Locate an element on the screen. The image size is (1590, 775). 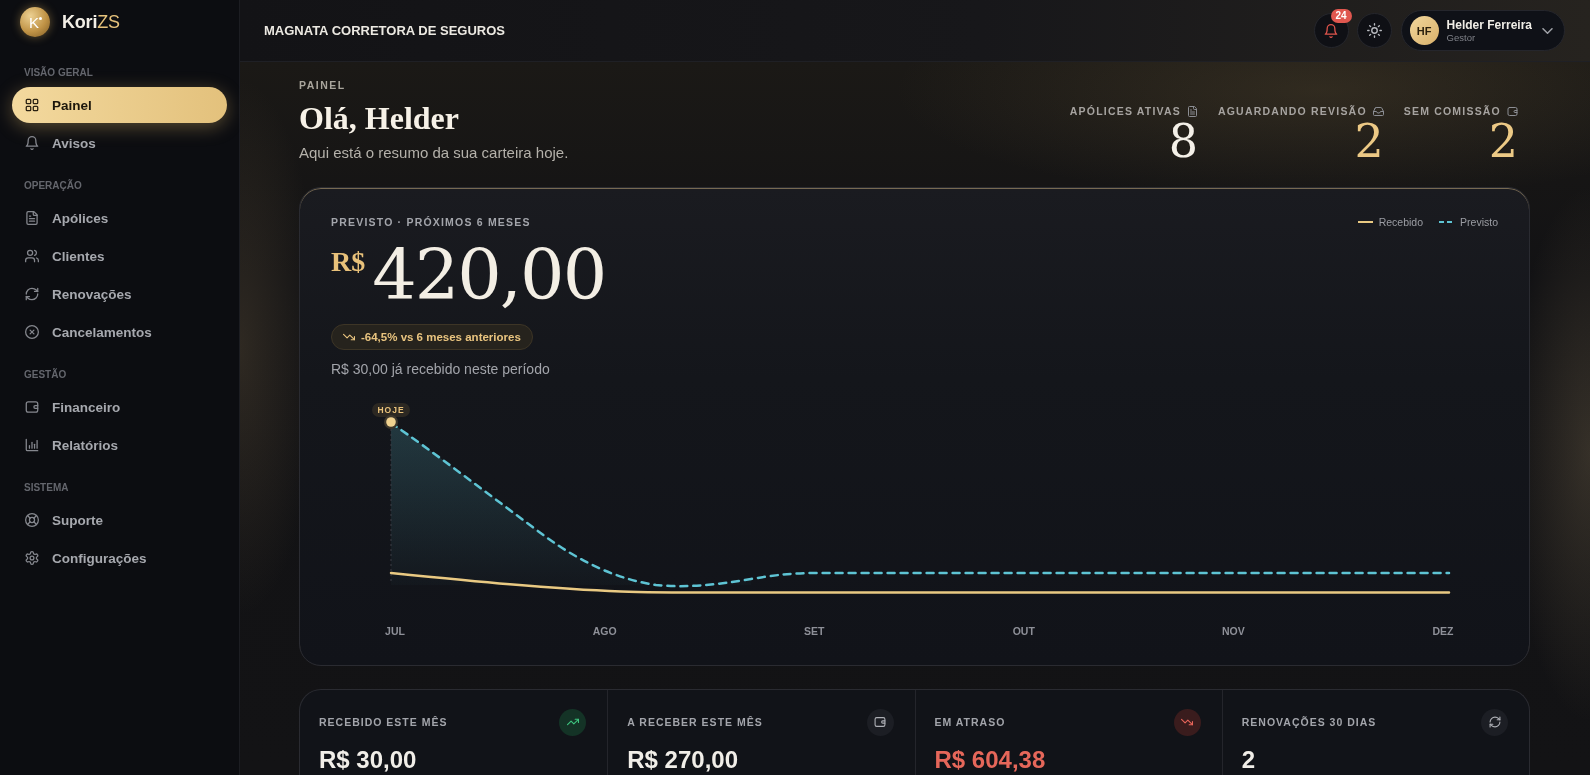
grid-icon is located at coordinates (32, 105).